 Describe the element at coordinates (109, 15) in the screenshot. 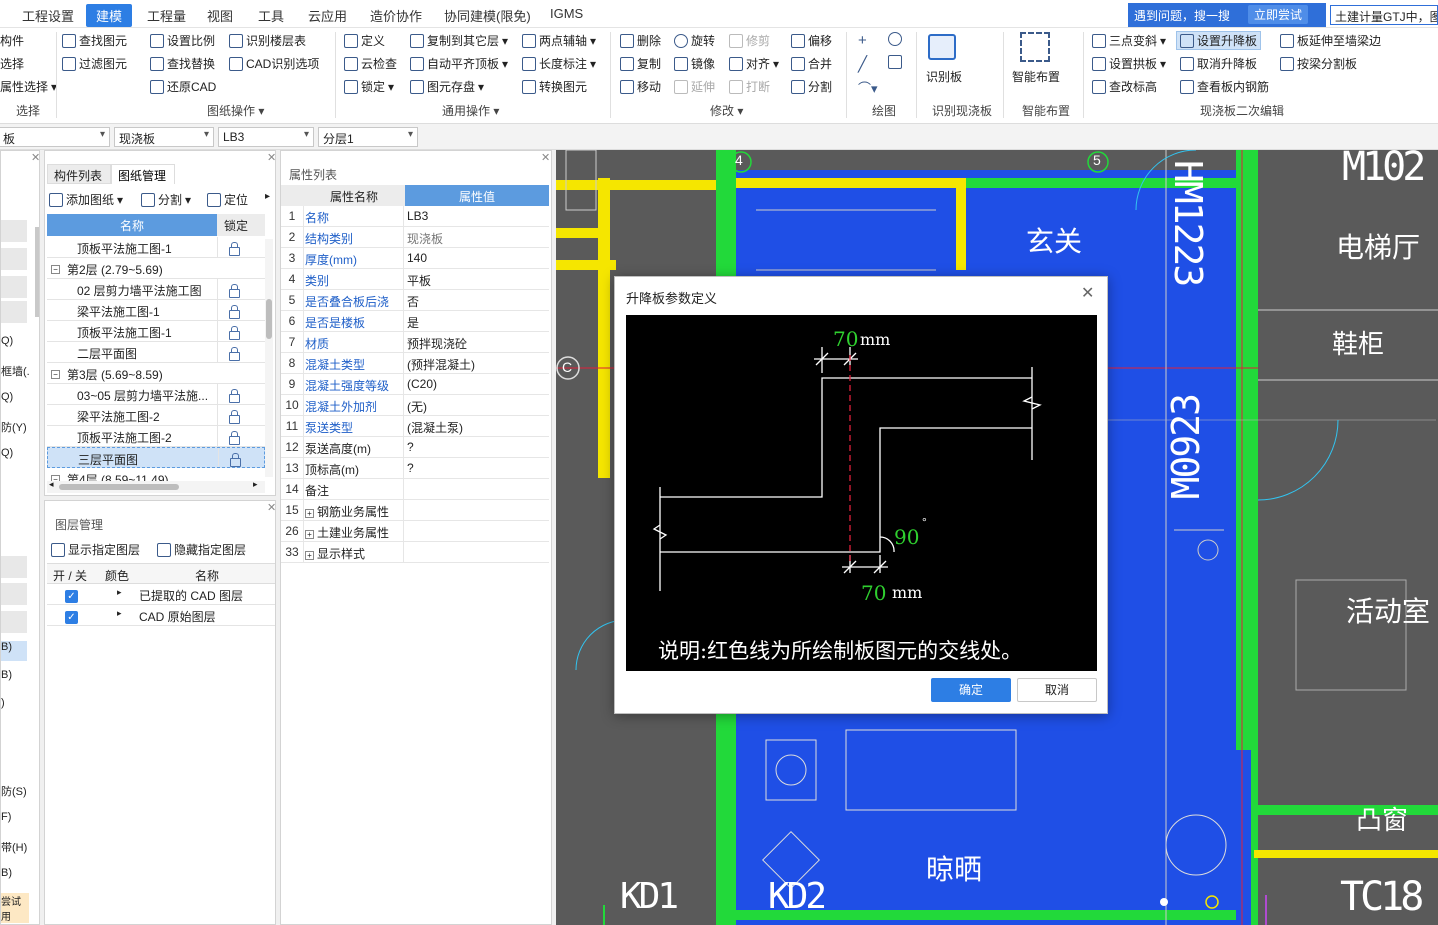

I see `menu-modeling: 建模` at that location.